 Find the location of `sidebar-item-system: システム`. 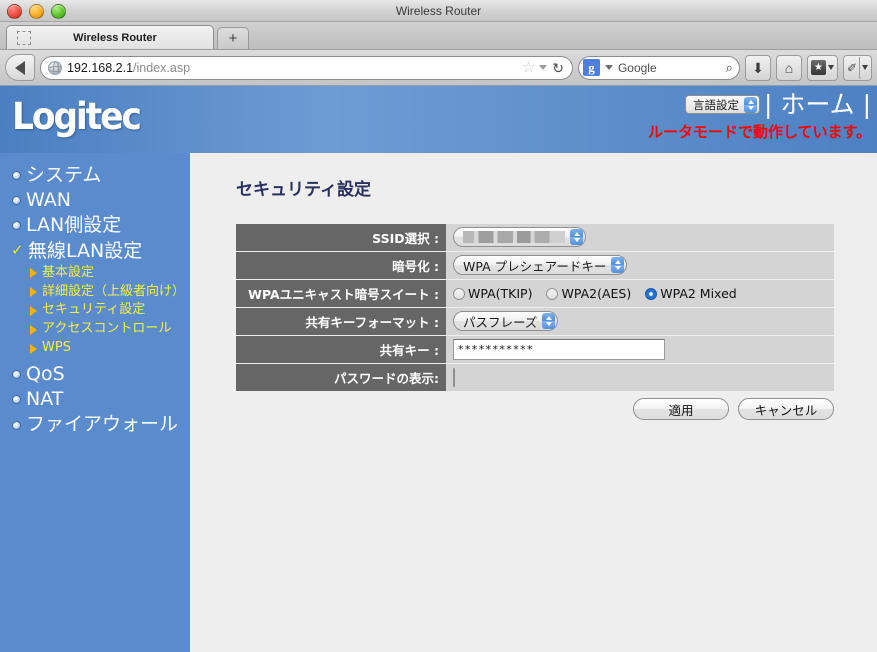

sidebar-item-system: システム is located at coordinates (95, 175).